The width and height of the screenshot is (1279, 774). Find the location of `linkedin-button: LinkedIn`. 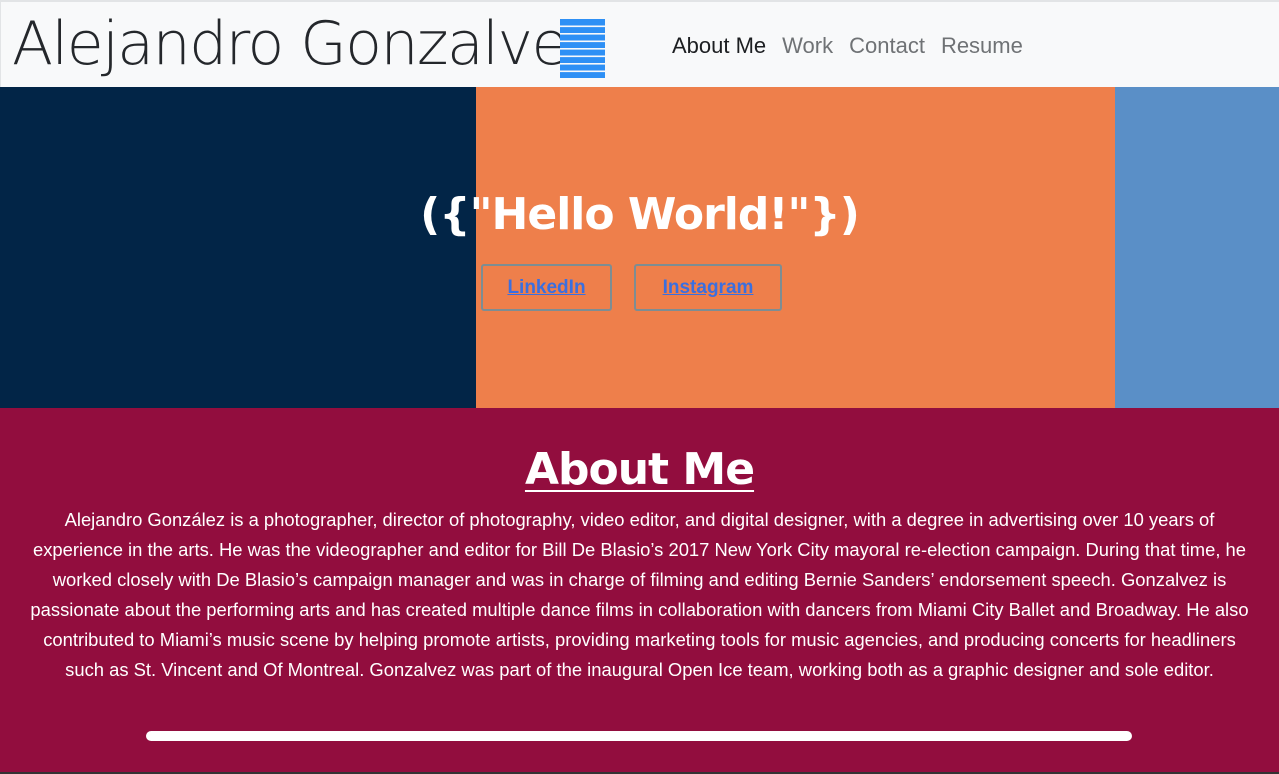

linkedin-button: LinkedIn is located at coordinates (546, 287).